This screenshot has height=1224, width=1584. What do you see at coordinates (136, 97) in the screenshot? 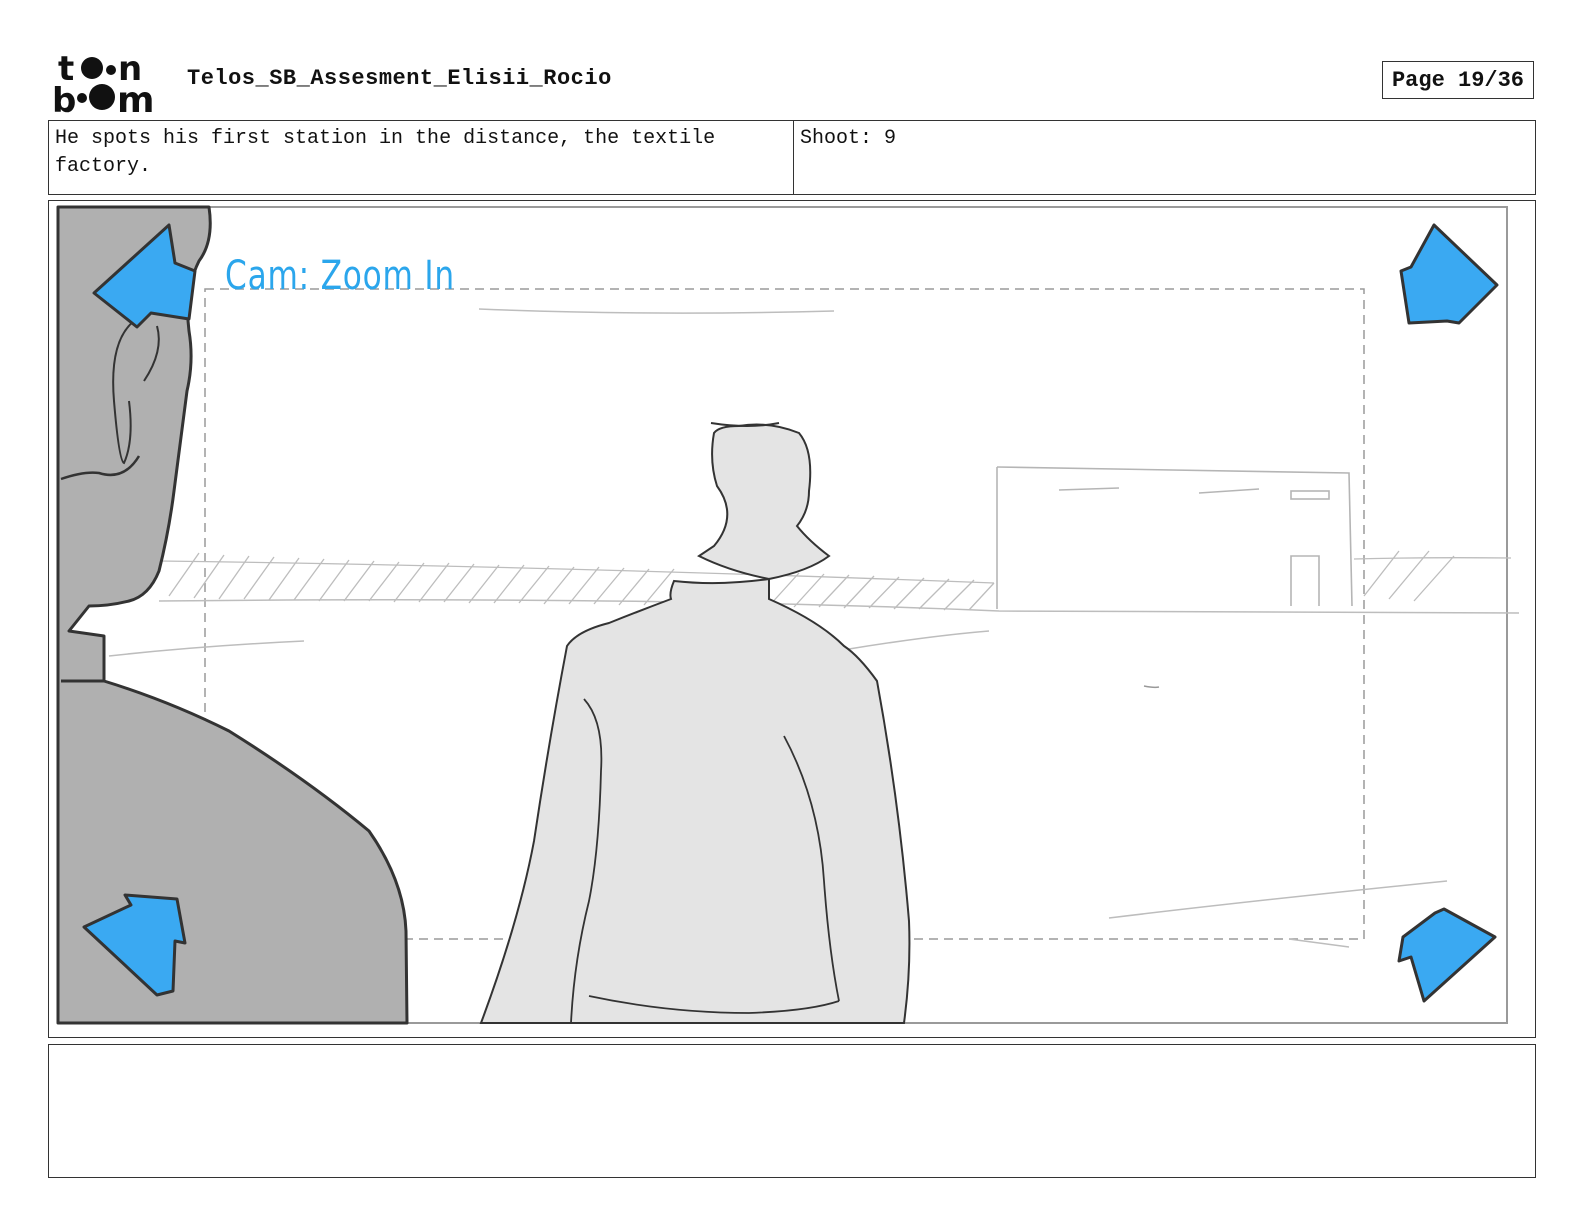
I see `svg-text: m` at bounding box center [136, 97].